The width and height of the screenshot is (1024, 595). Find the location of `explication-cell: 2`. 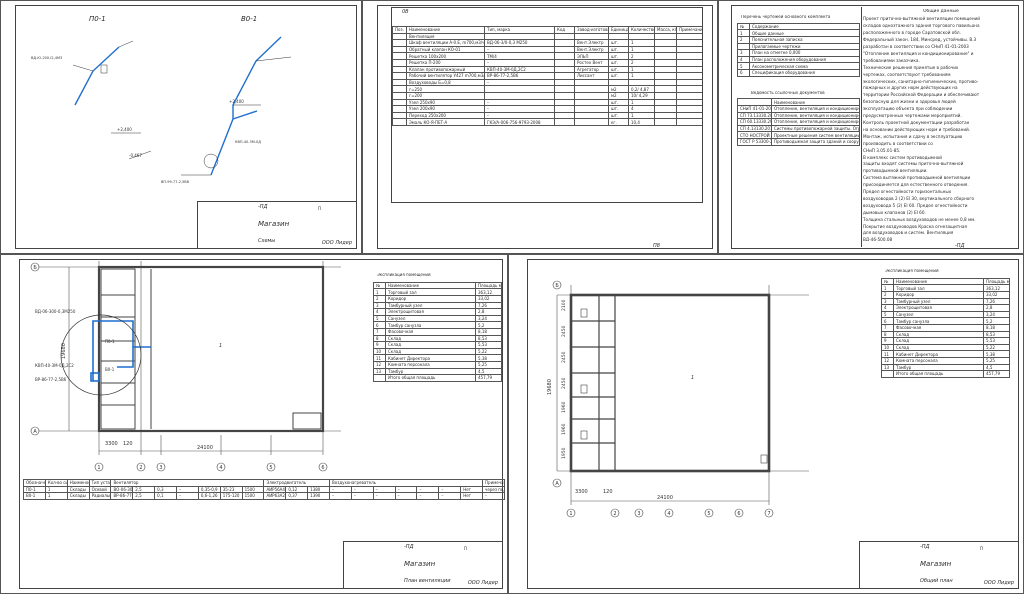

explication-cell: 2 is located at coordinates (887, 295).